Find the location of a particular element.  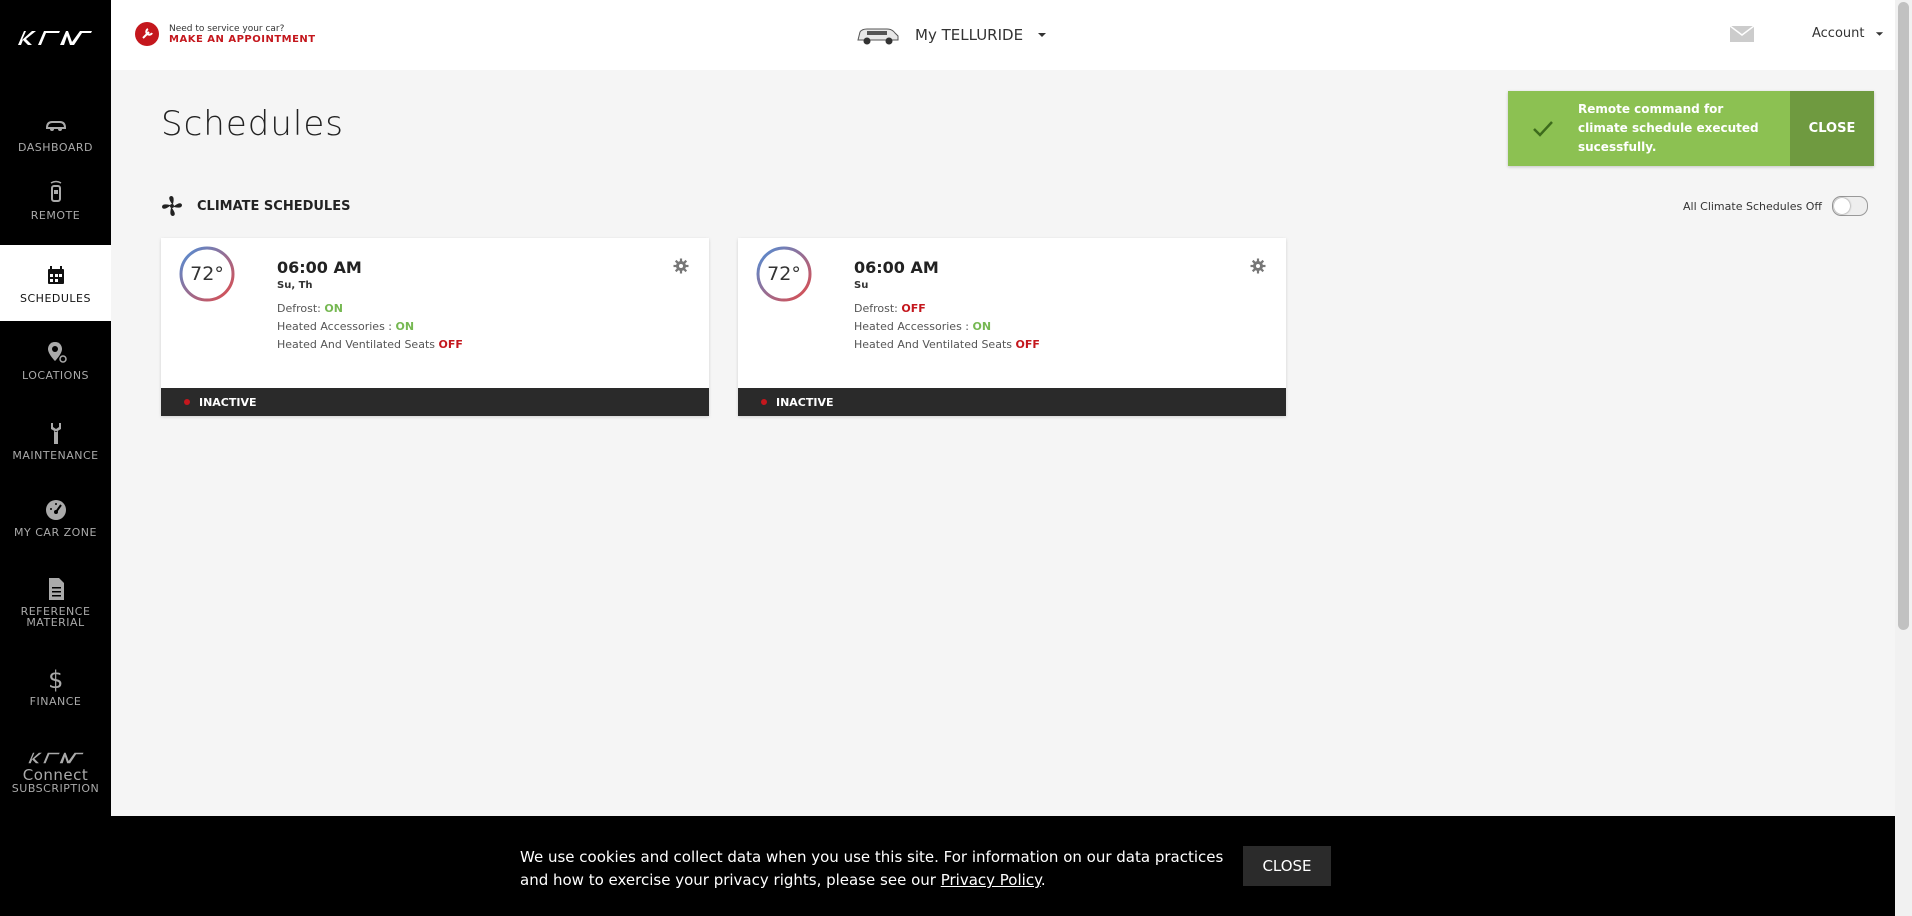

speedometer-icon is located at coordinates (55, 510).